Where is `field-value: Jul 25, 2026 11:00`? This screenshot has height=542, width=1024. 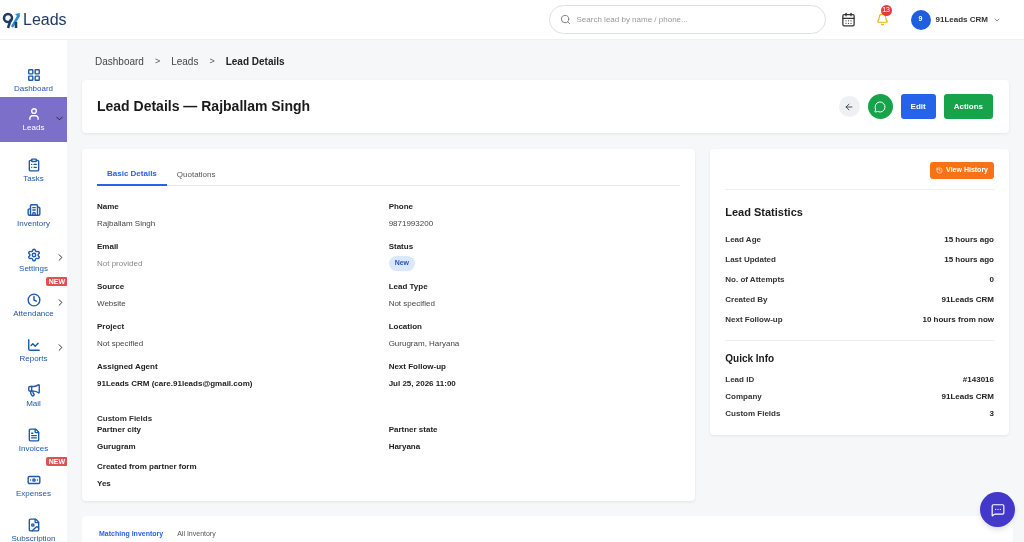
field-value: Jul 25, 2026 11:00 is located at coordinates (422, 384).